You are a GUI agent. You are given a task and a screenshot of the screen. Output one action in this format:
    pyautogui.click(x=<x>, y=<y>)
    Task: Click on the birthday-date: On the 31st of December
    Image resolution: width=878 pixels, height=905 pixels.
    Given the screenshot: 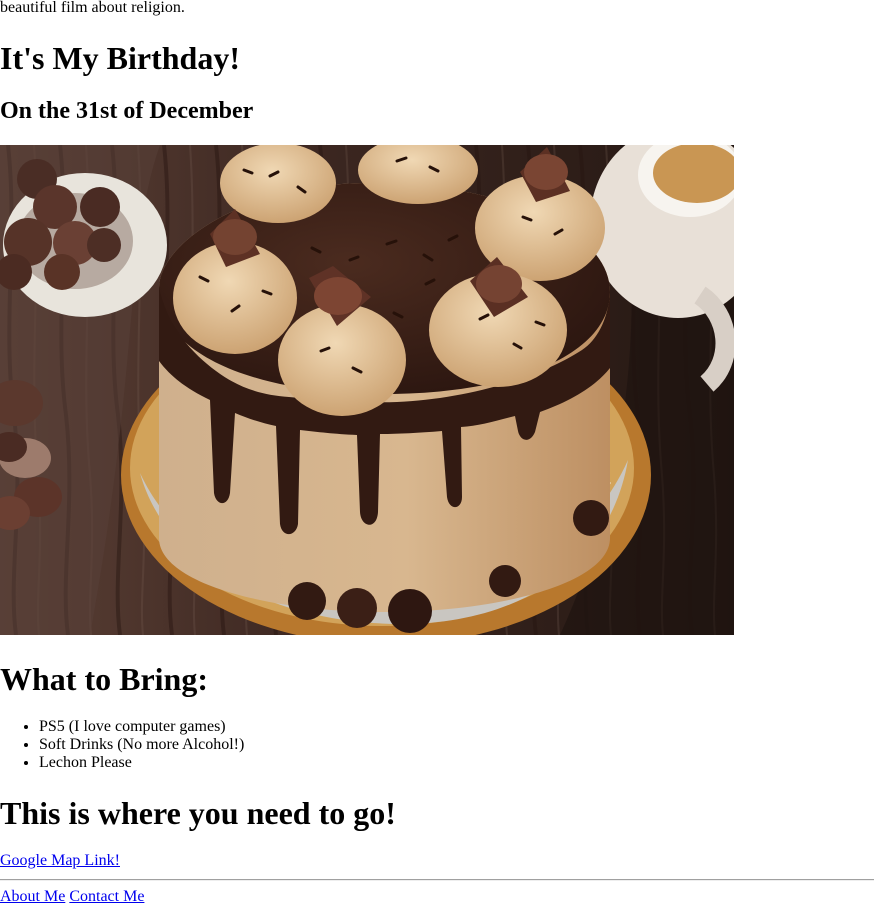 What is the action you would take?
    pyautogui.click(x=127, y=111)
    